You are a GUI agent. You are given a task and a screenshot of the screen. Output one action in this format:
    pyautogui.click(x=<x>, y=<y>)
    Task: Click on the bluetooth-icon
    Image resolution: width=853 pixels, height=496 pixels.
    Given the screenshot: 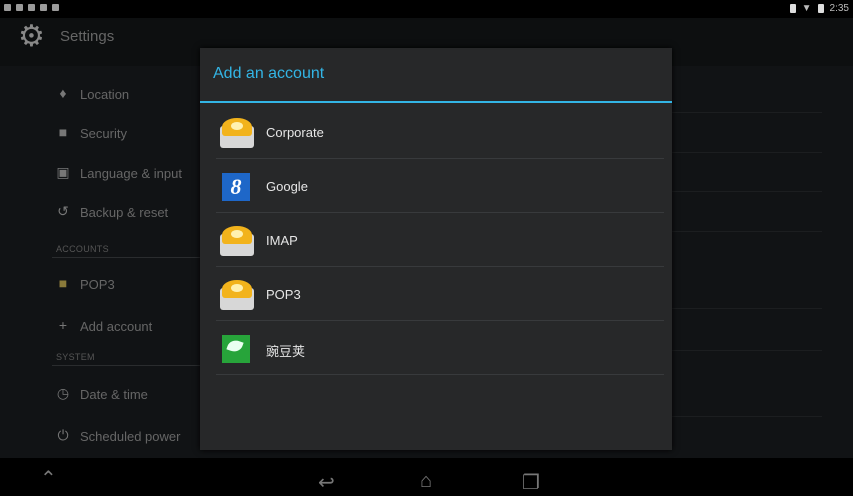 What is the action you would take?
    pyautogui.click(x=792, y=8)
    